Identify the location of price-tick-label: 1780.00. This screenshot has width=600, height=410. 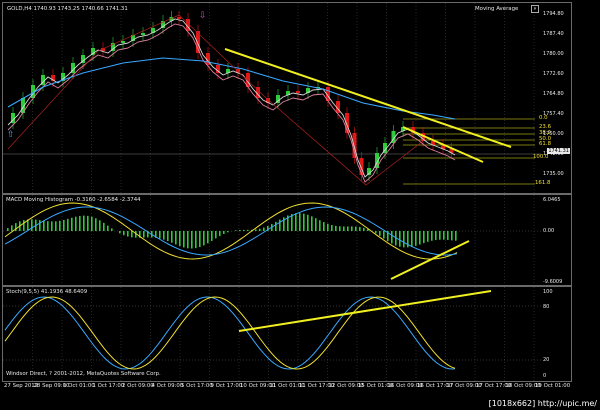
(553, 54).